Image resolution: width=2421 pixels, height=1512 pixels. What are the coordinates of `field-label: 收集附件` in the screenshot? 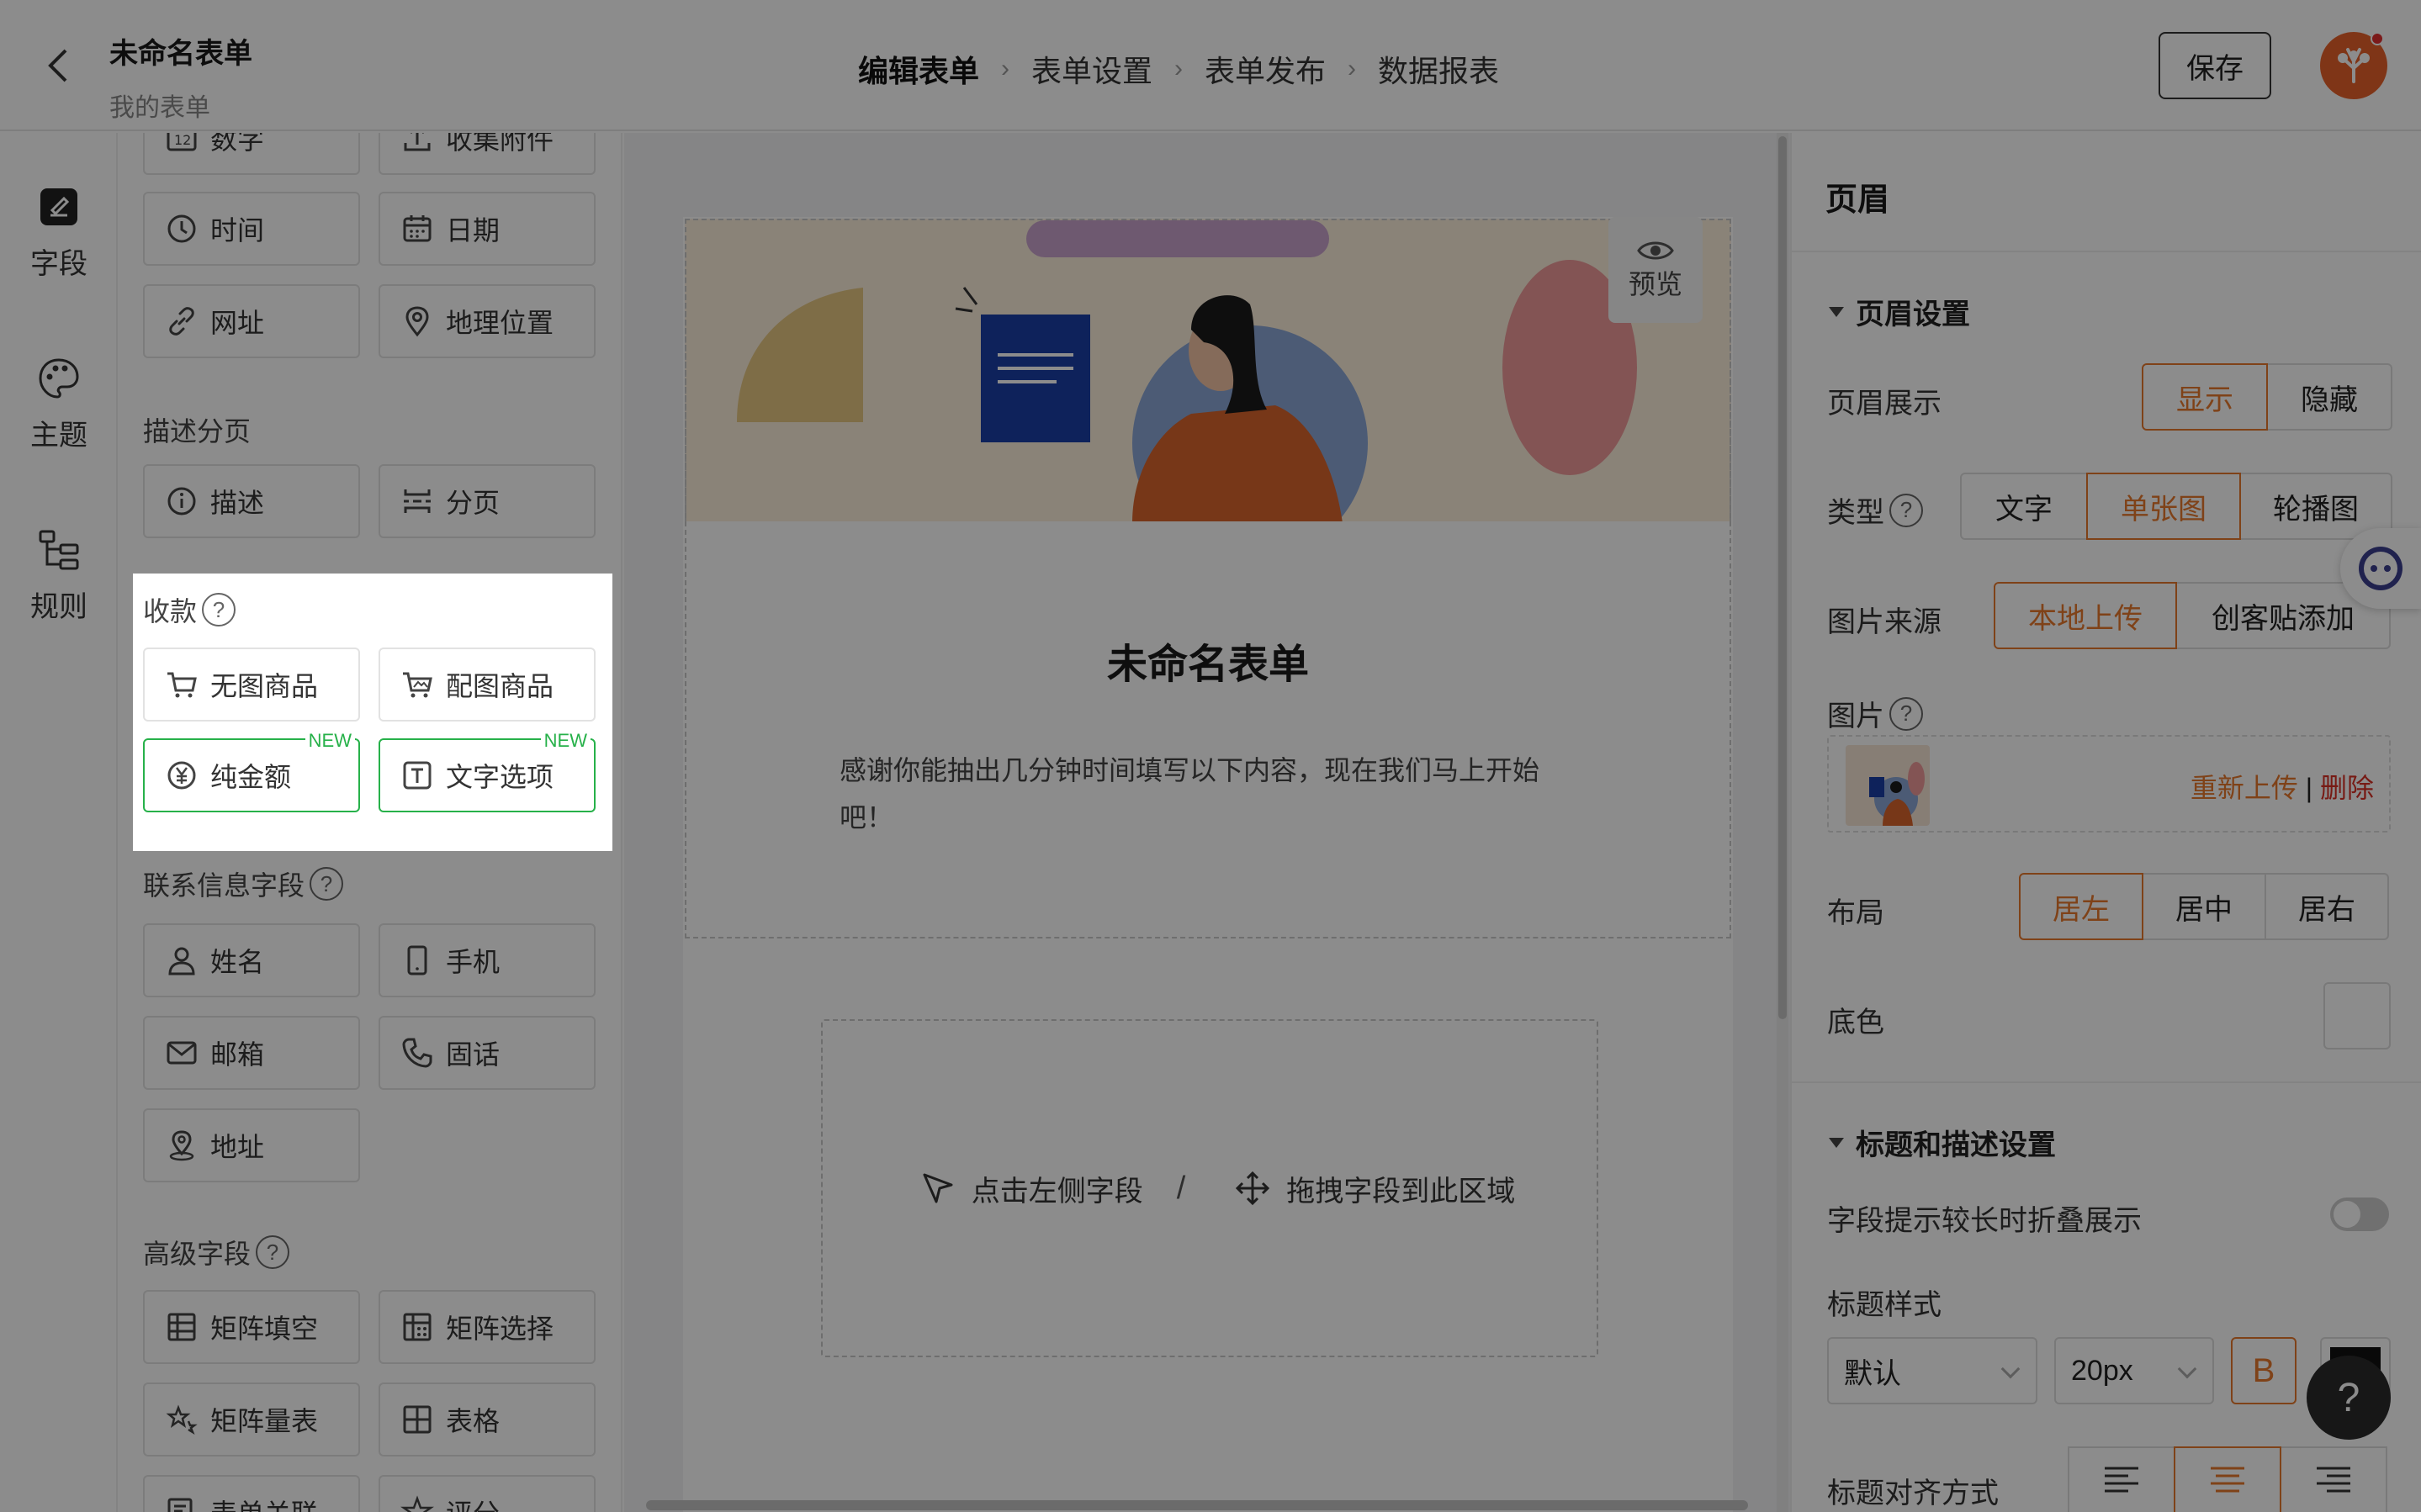 It's located at (500, 144).